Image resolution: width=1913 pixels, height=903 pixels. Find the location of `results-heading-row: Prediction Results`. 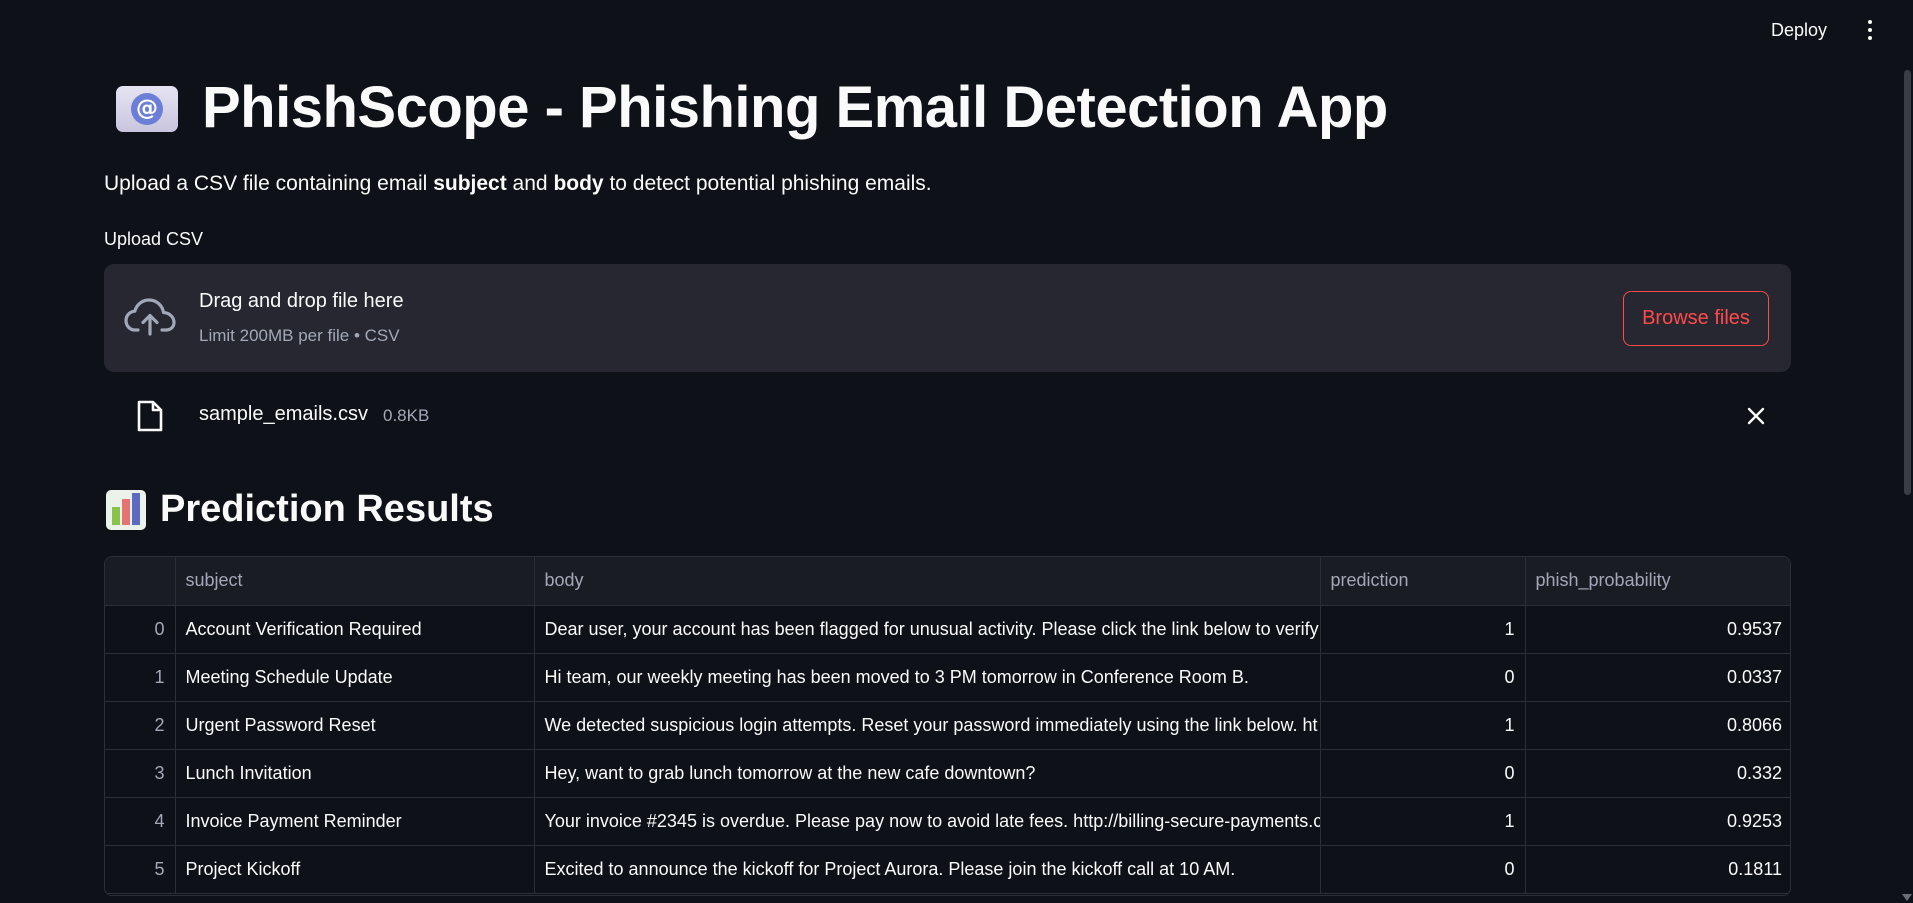

results-heading-row: Prediction Results is located at coordinates (300, 509).